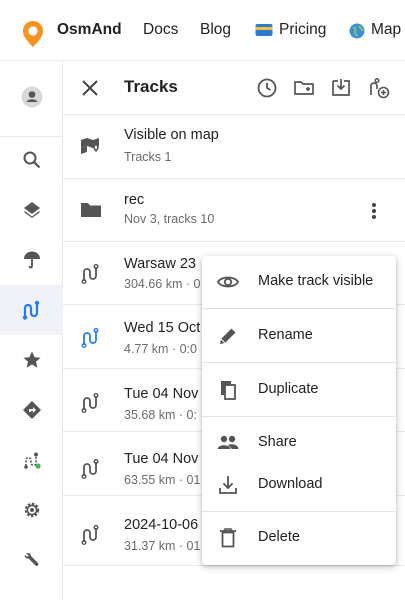  What do you see at coordinates (162, 328) in the screenshot?
I see `track-title: Wed 15 Oct` at bounding box center [162, 328].